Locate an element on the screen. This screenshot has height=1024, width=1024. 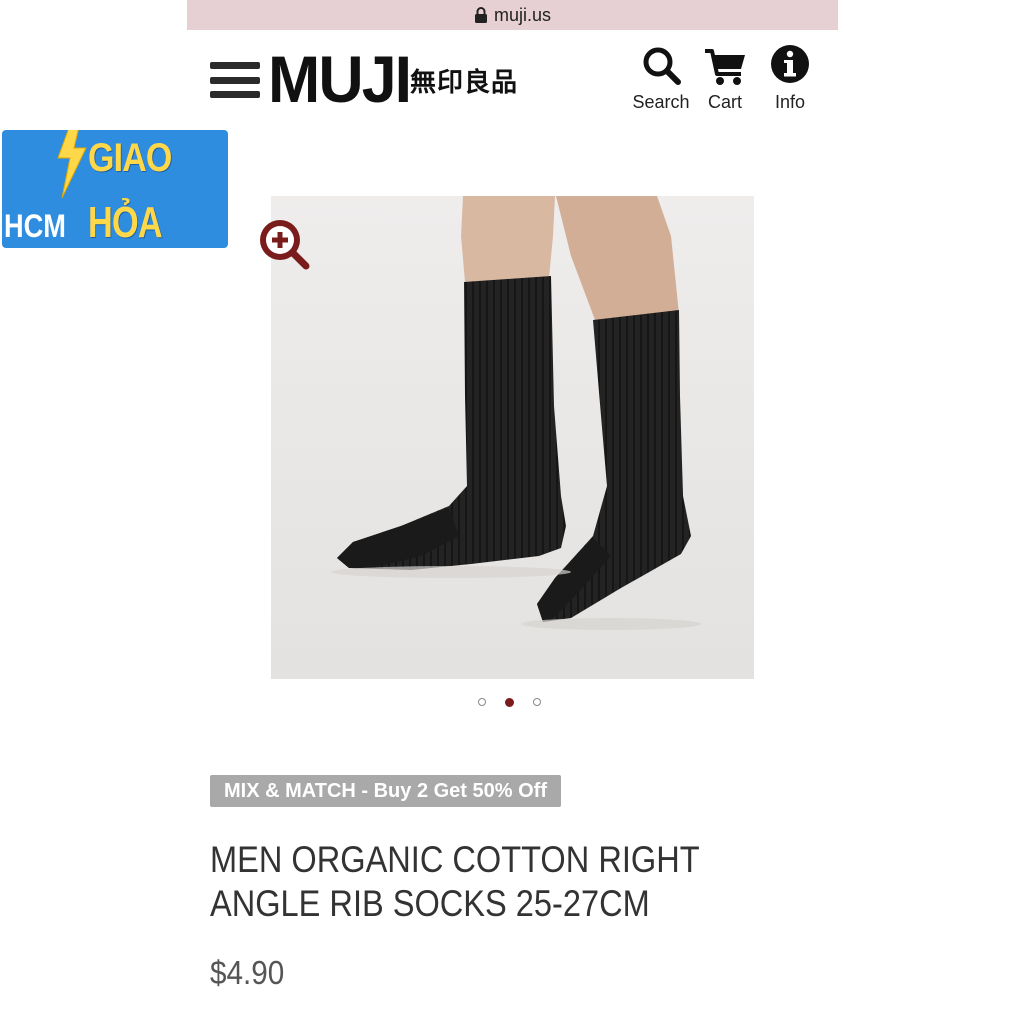
sticker-line-2: HCM is located at coordinates (35, 226).